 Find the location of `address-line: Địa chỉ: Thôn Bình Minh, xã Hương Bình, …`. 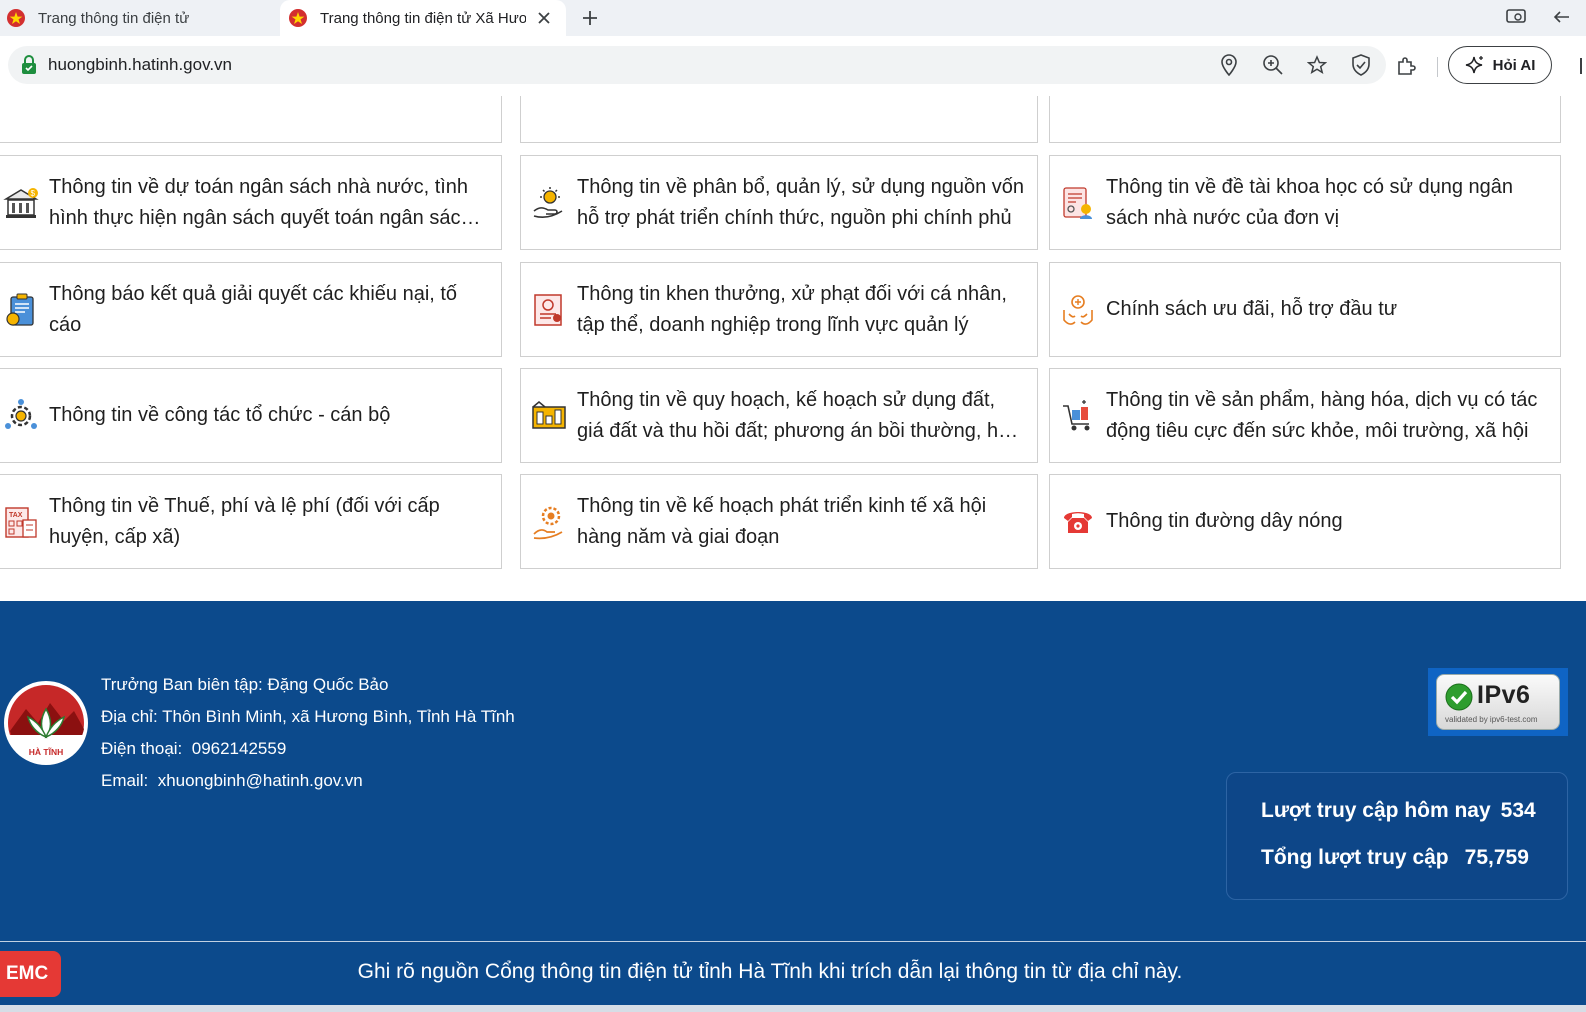

address-line: Địa chỉ: Thôn Bình Minh, xã Hương Bình, … is located at coordinates (308, 717).